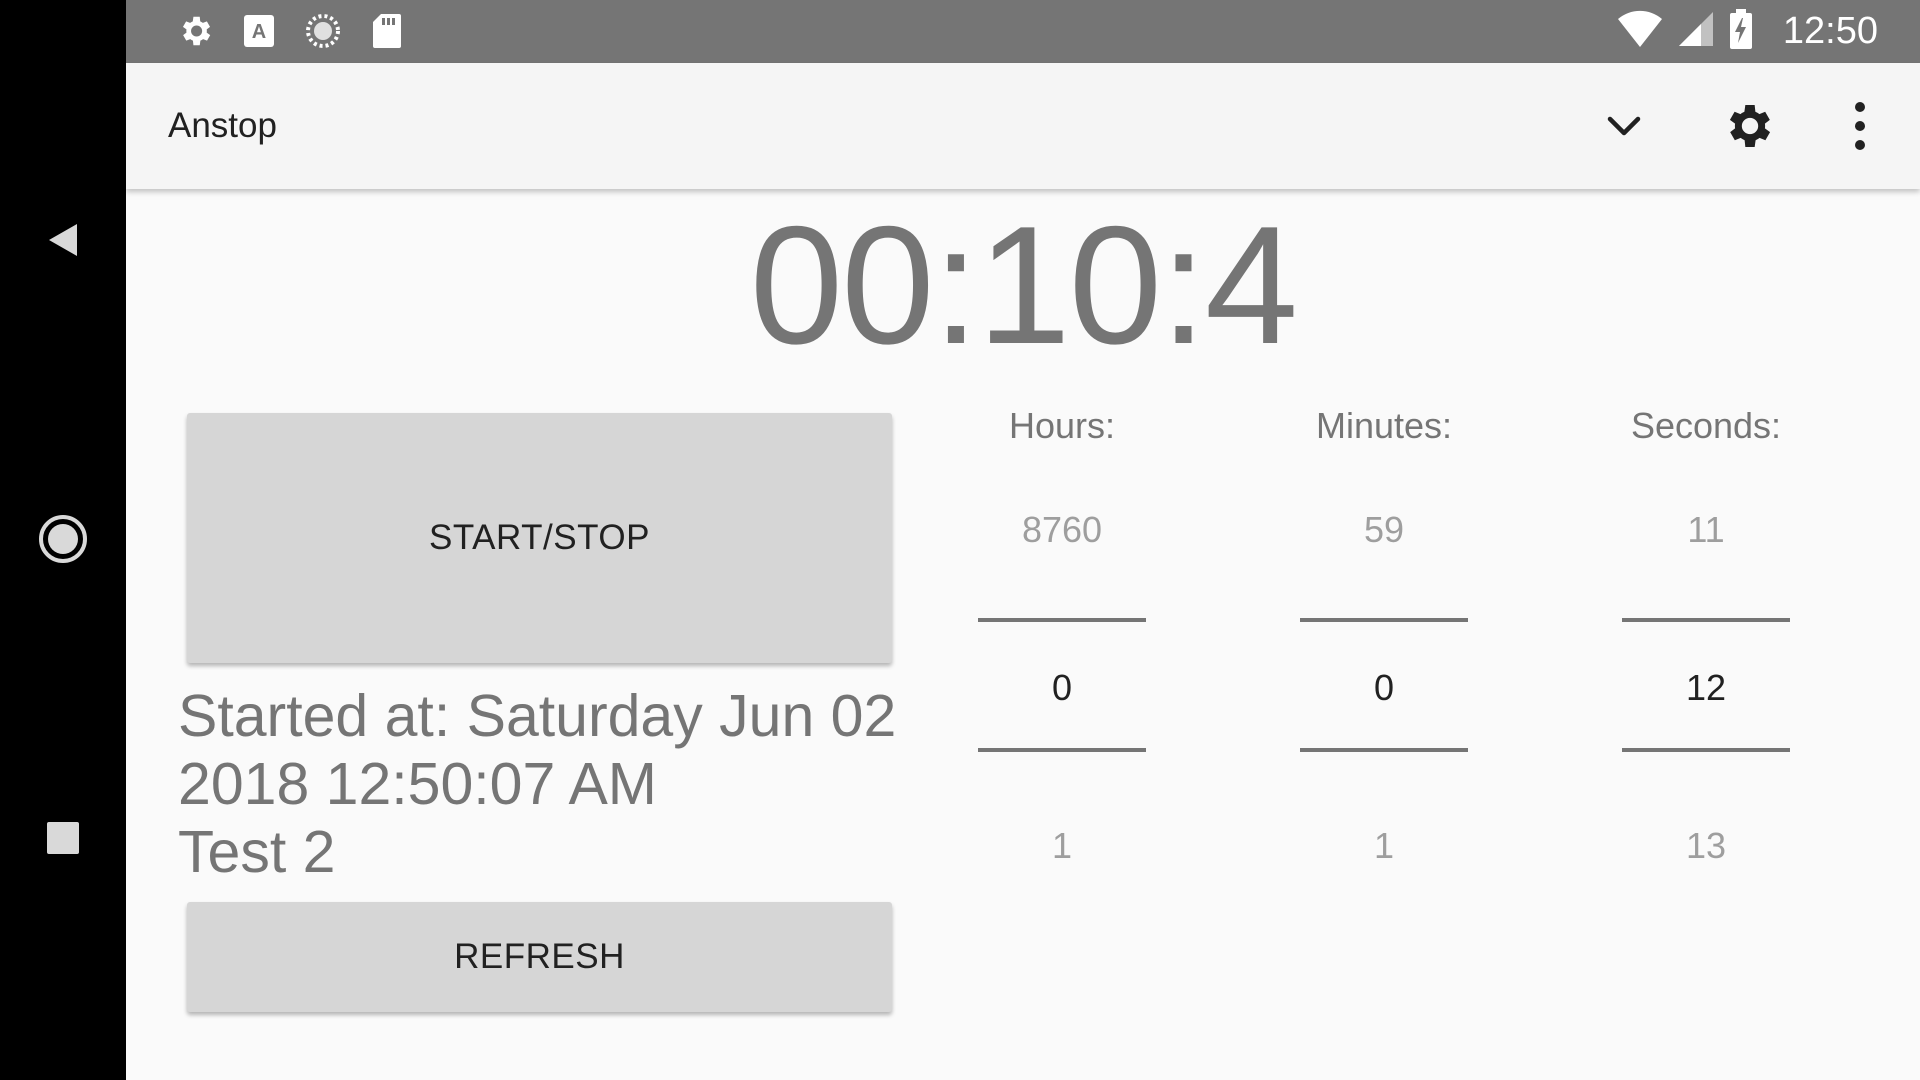  What do you see at coordinates (1830, 30) in the screenshot?
I see `clock-time: 12:50` at bounding box center [1830, 30].